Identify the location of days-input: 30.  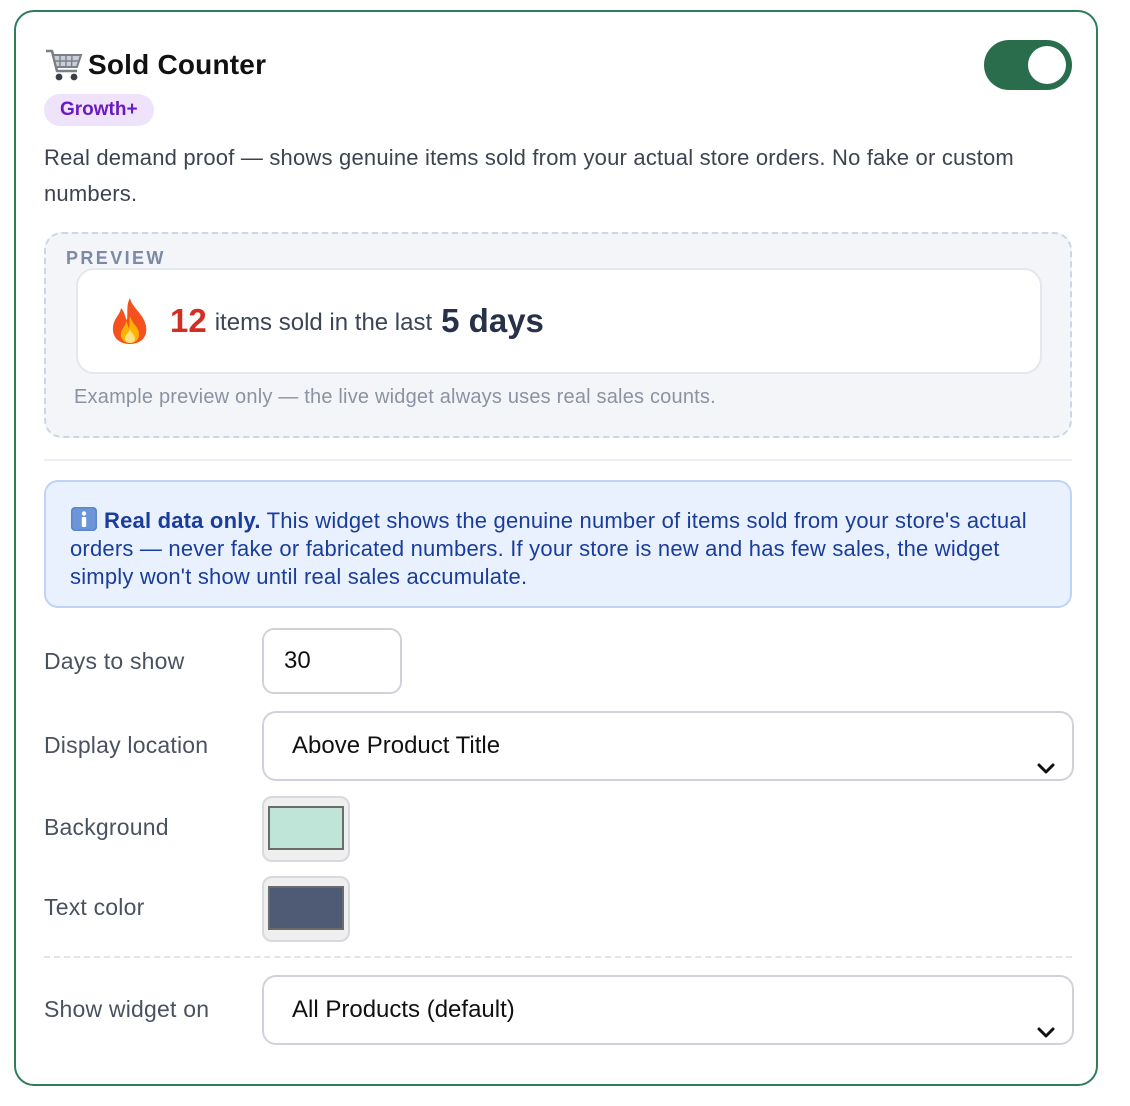
(332, 661).